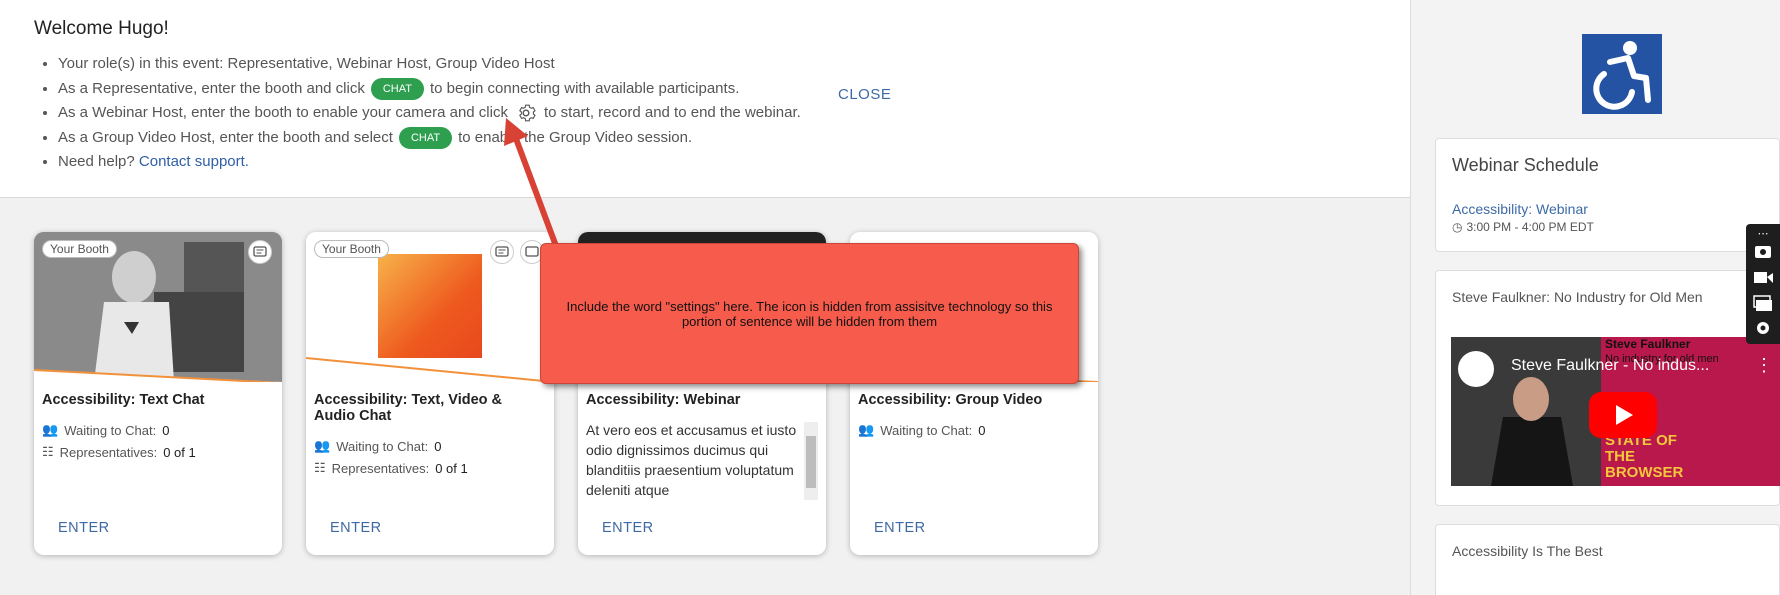 The width and height of the screenshot is (1780, 595). I want to click on help-text: Need help?, so click(96, 161).